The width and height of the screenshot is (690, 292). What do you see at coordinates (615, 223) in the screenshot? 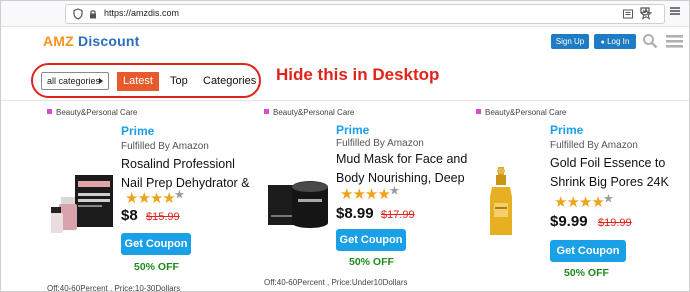
I see `old-price: $19.99` at bounding box center [615, 223].